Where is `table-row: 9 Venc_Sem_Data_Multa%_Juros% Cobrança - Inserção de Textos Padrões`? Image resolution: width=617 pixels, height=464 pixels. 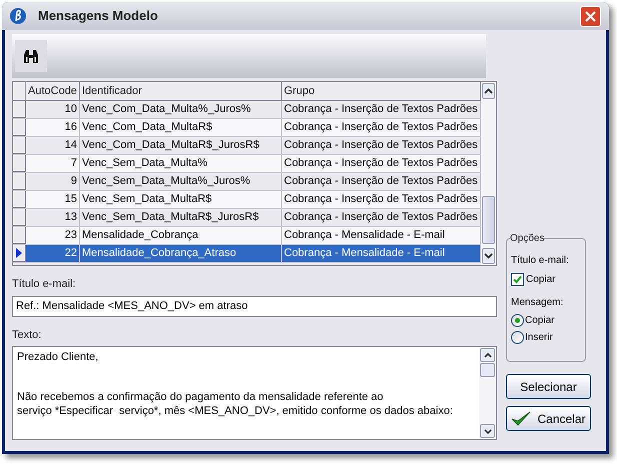 table-row: 9 Venc_Sem_Data_Multa%_Juros% Cobrança - Inserção de Textos Padrões is located at coordinates (247, 182).